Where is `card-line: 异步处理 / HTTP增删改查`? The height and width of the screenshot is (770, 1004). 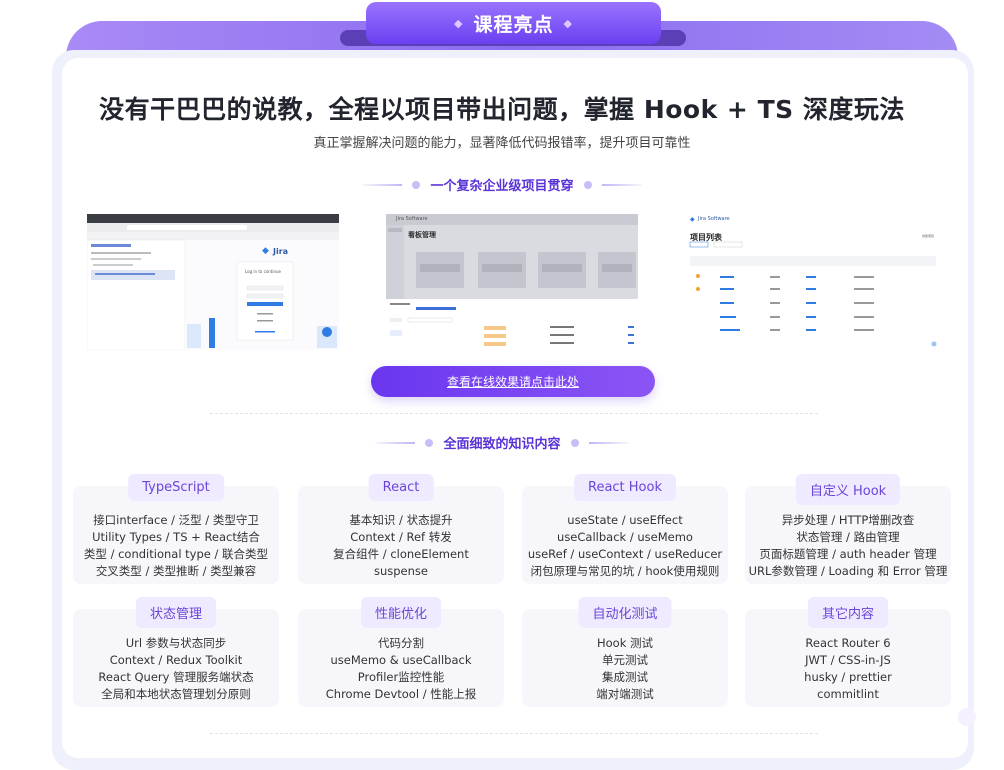 card-line: 异步处理 / HTTP增删改查 is located at coordinates (848, 520).